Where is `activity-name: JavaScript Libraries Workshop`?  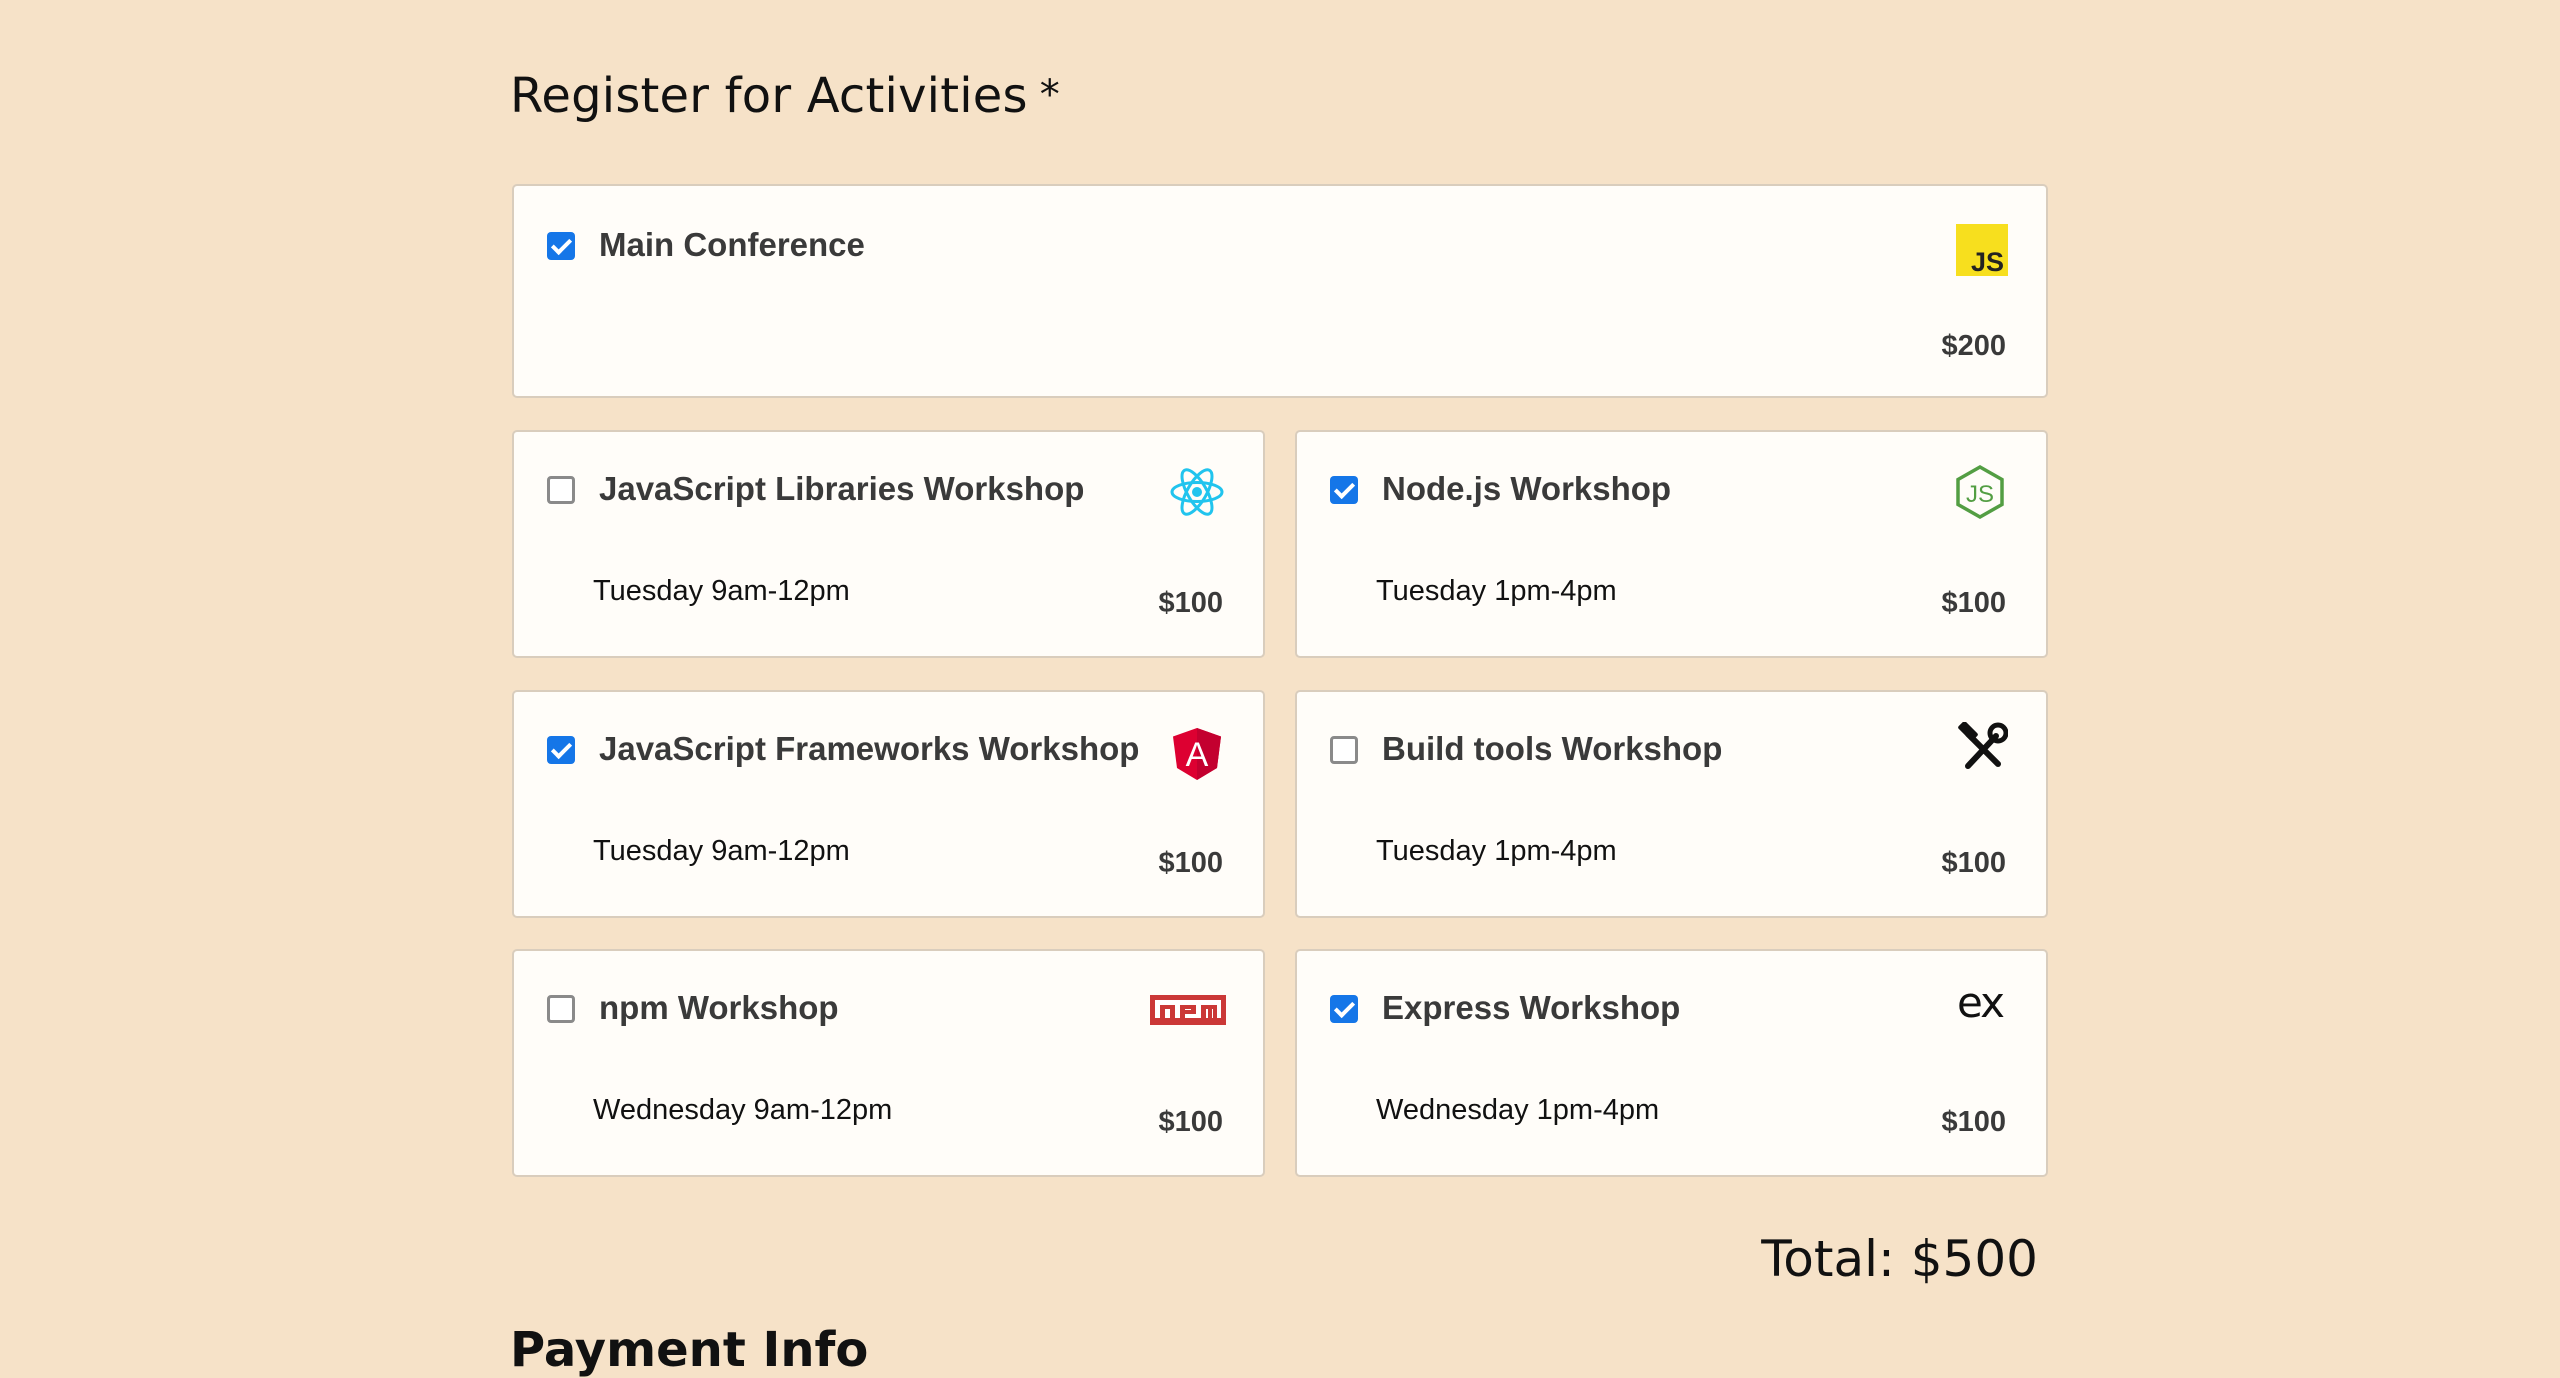 activity-name: JavaScript Libraries Workshop is located at coordinates (842, 488).